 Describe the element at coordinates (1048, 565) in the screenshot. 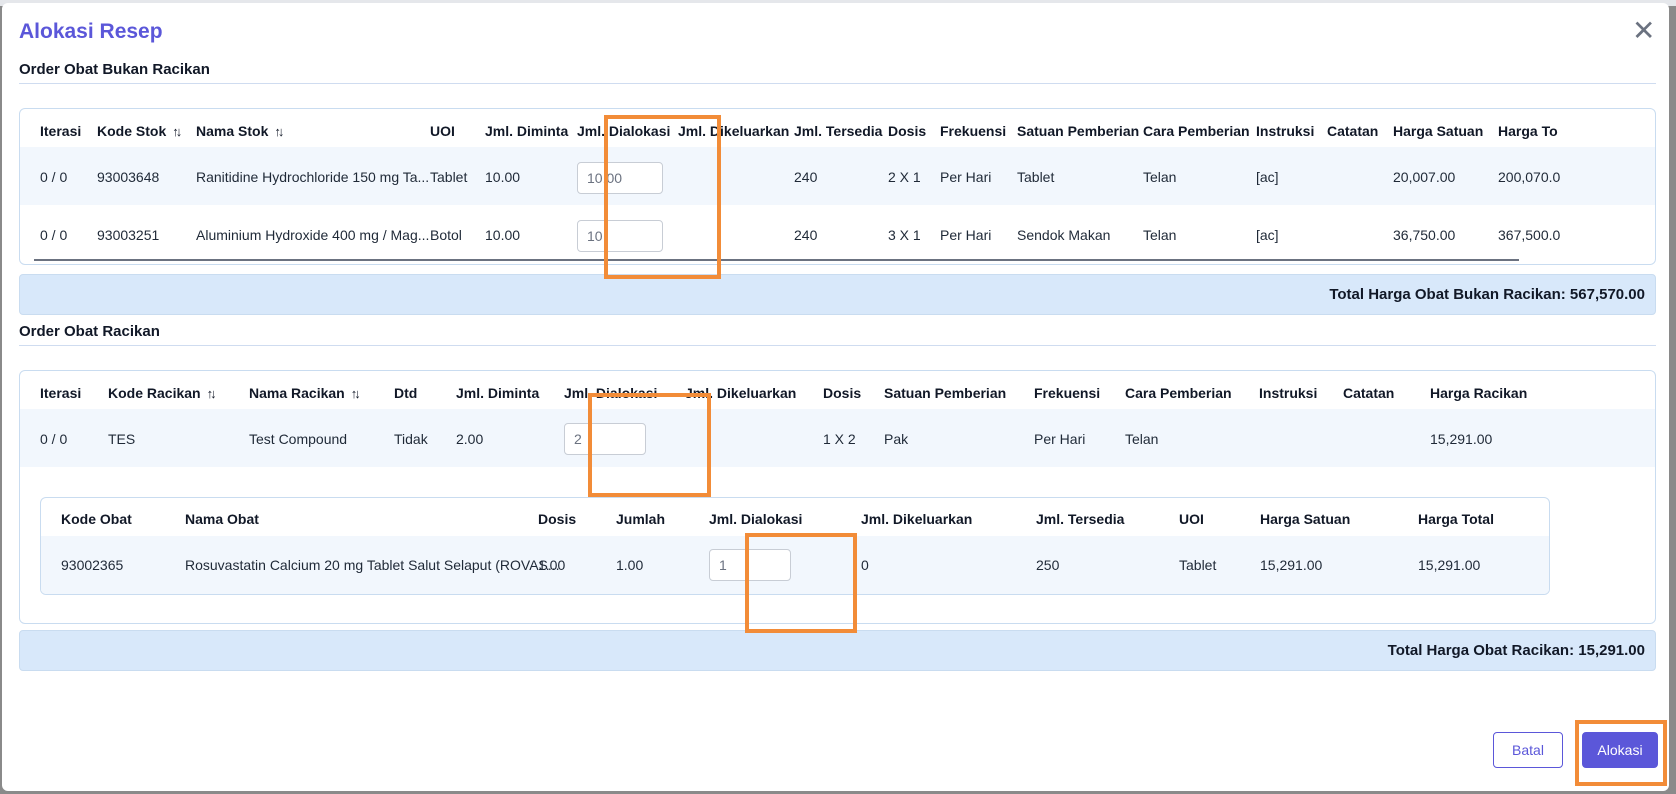

I see `row-jml-tersedia: 250` at that location.